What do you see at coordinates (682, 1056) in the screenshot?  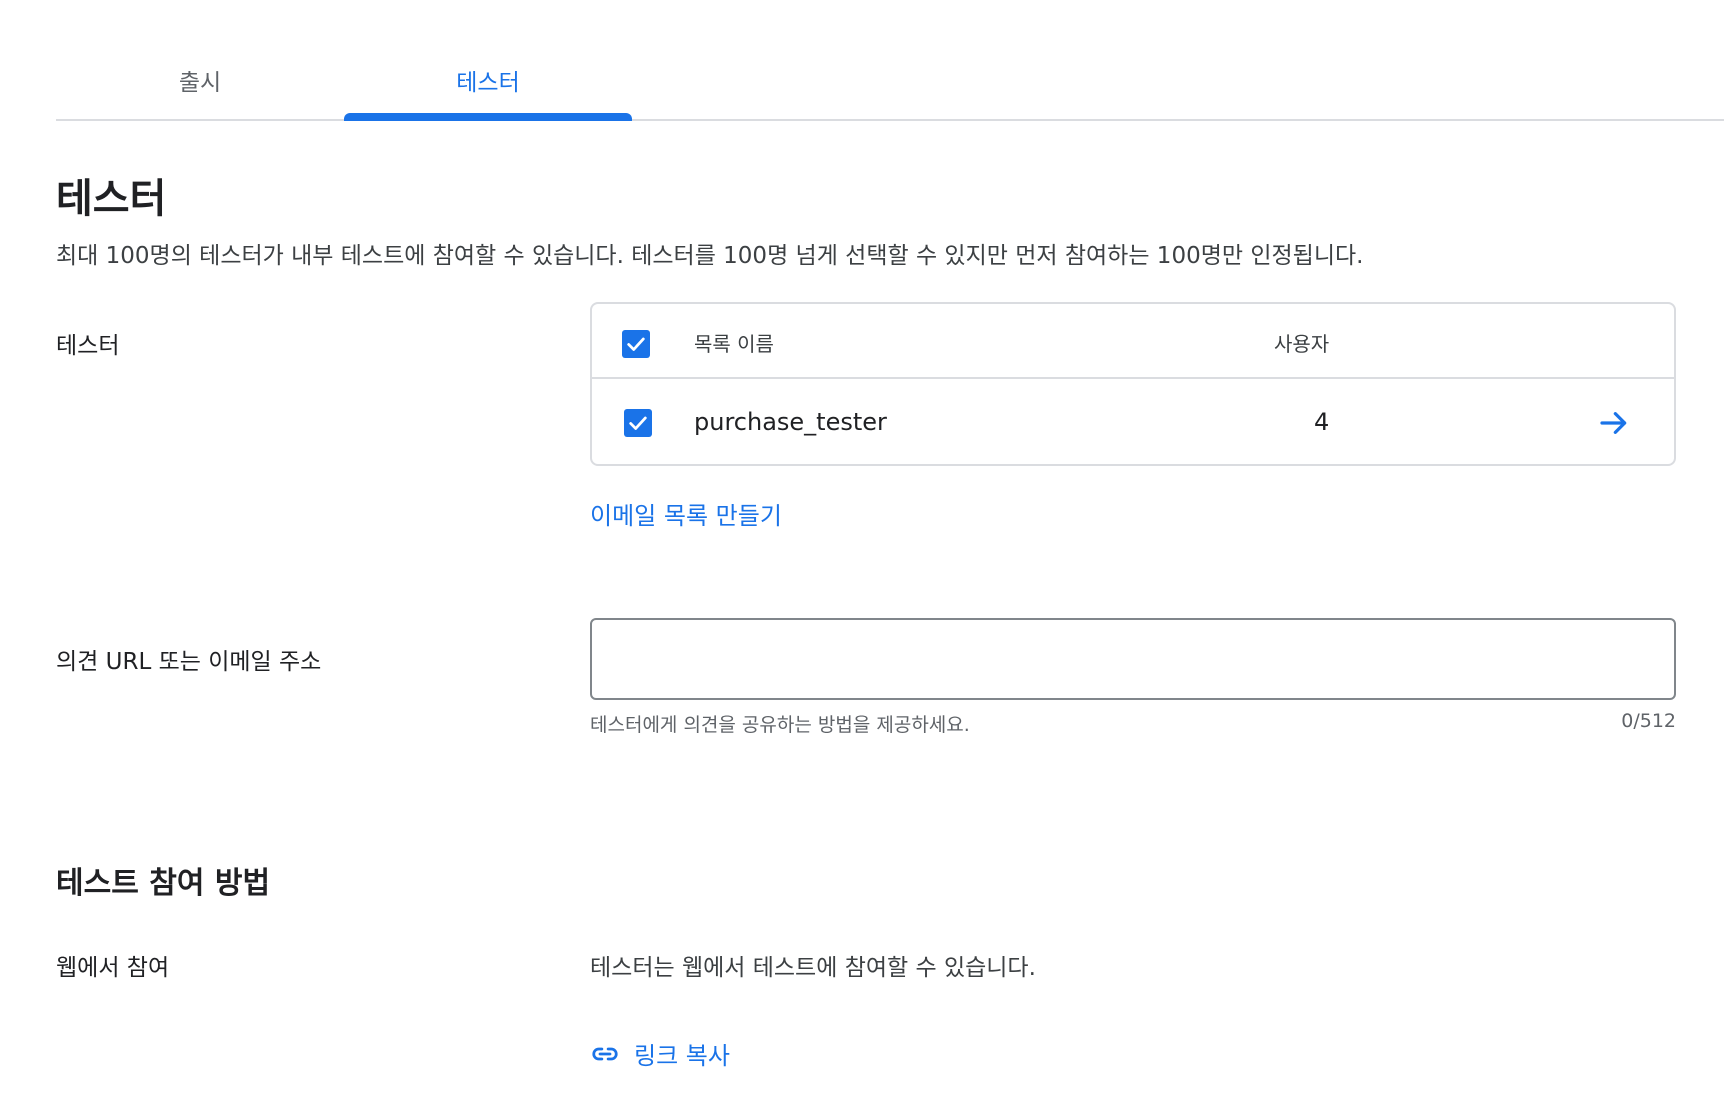 I see `copy-link-label: 링크 복사` at bounding box center [682, 1056].